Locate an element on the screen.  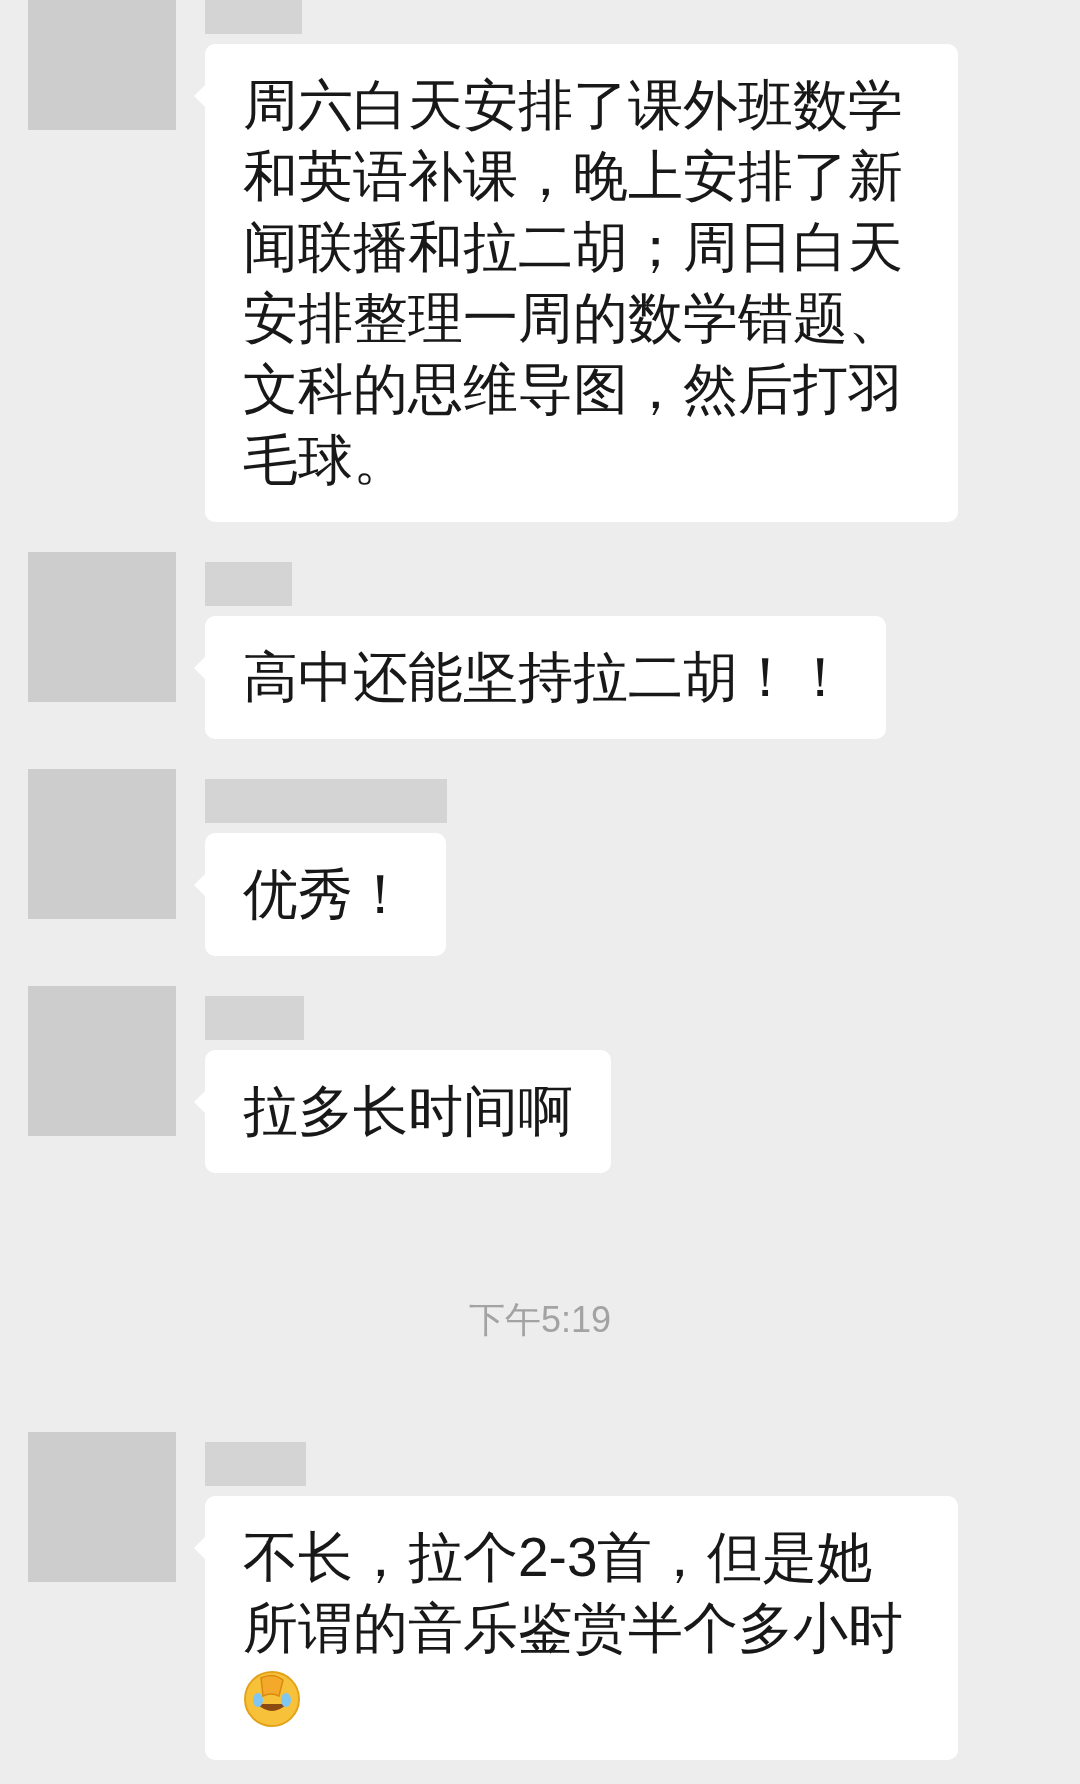
message-text: 优秀！ is located at coordinates (325, 894).